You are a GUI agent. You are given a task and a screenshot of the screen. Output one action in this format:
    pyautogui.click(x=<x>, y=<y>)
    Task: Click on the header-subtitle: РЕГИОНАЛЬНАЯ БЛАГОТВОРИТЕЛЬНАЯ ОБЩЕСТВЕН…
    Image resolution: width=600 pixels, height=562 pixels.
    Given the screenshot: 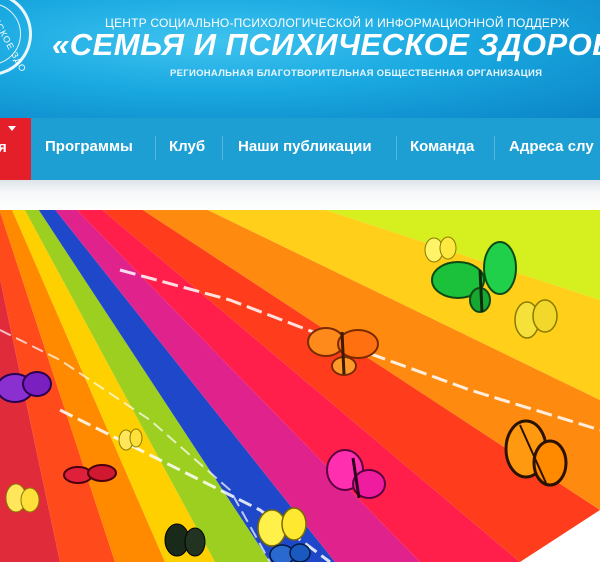 What is the action you would take?
    pyautogui.click(x=356, y=73)
    